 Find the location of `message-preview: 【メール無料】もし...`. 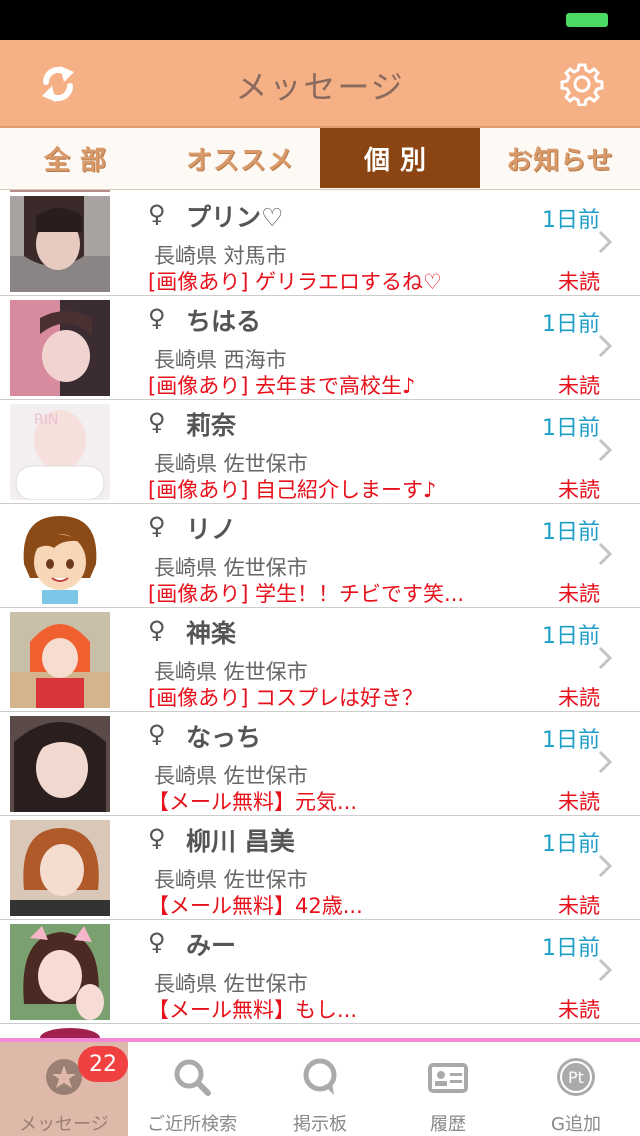

message-preview: 【メール無料】もし... is located at coordinates (253, 1010).